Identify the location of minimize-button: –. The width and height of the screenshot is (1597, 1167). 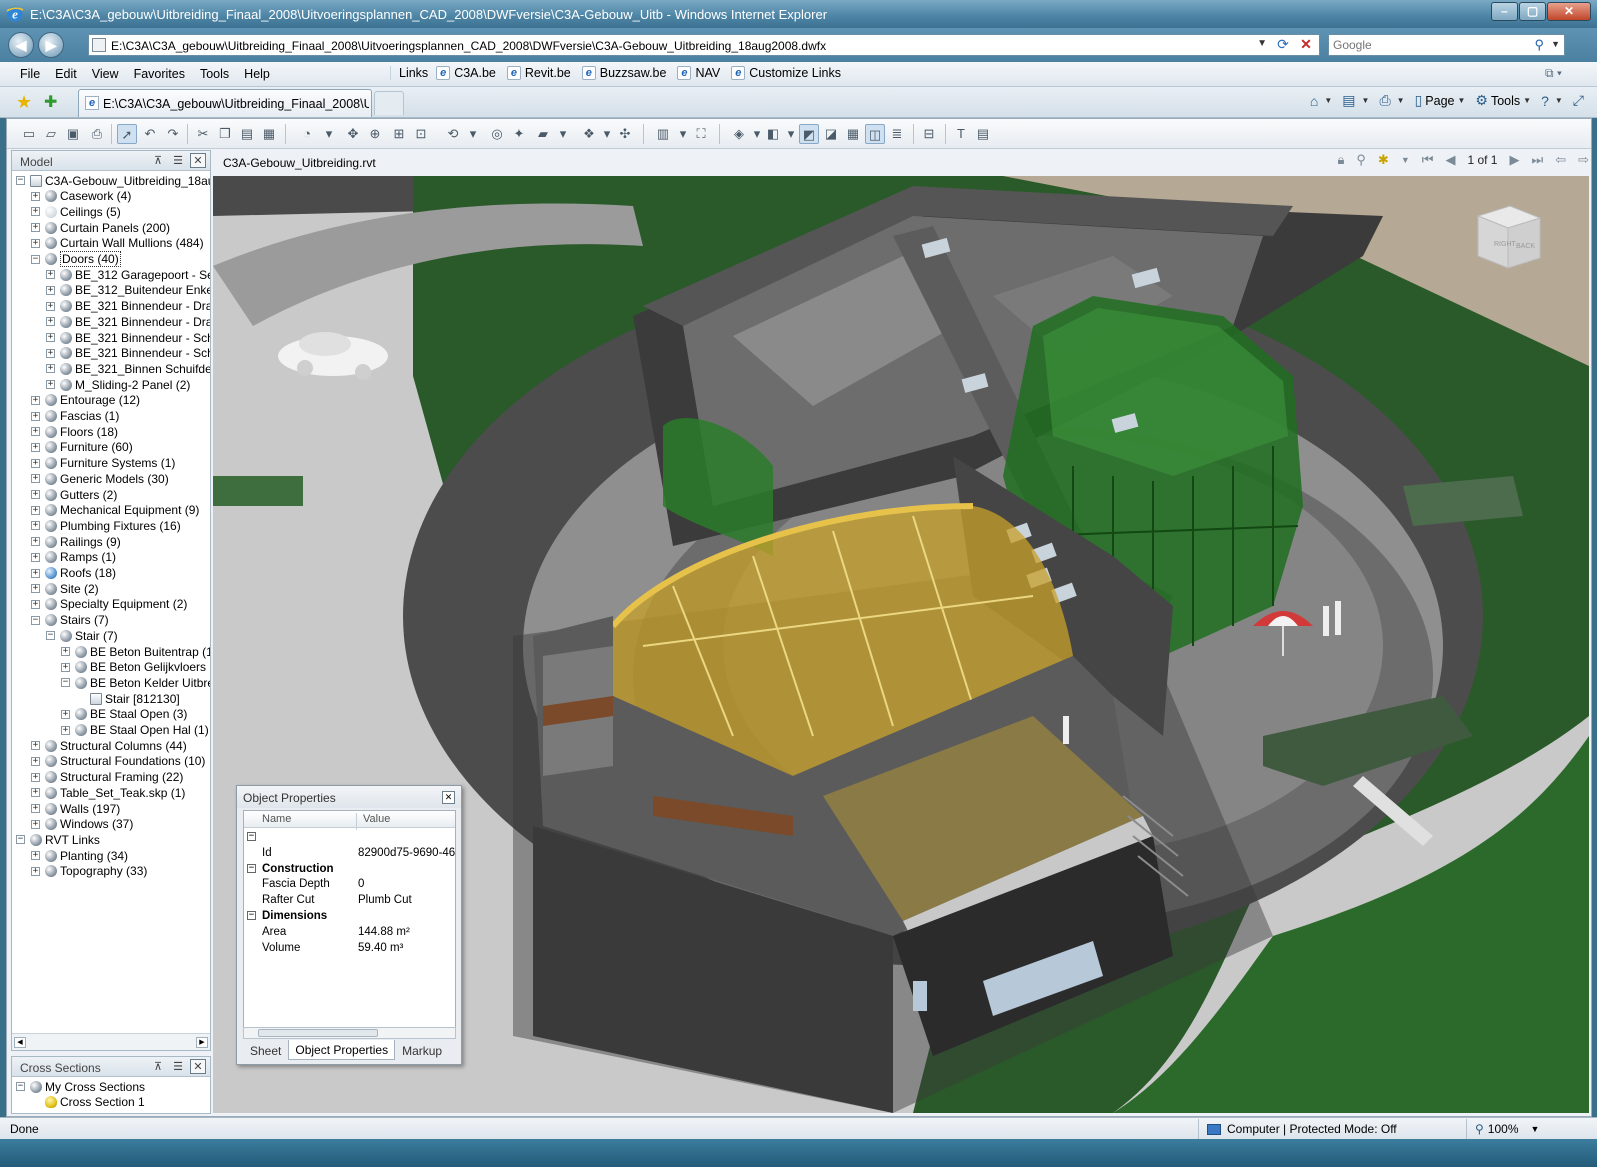
(1504, 11).